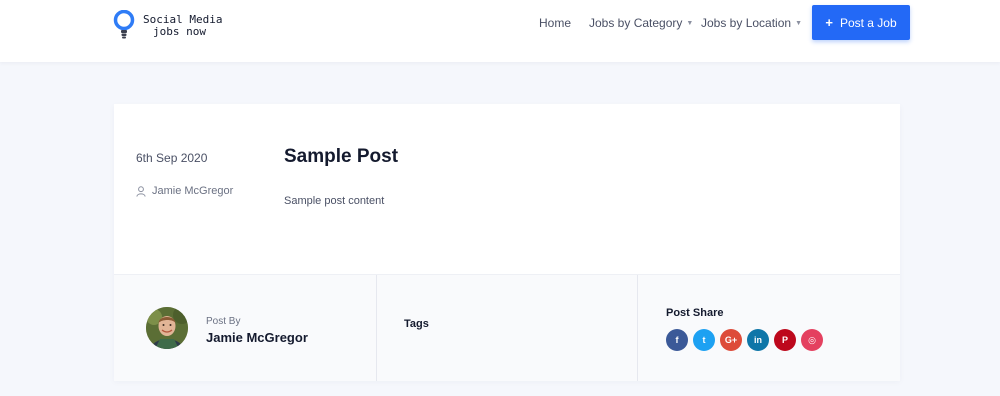  What do you see at coordinates (636, 23) in the screenshot?
I see `nav-jobs-by-category-label: Jobs by Category` at bounding box center [636, 23].